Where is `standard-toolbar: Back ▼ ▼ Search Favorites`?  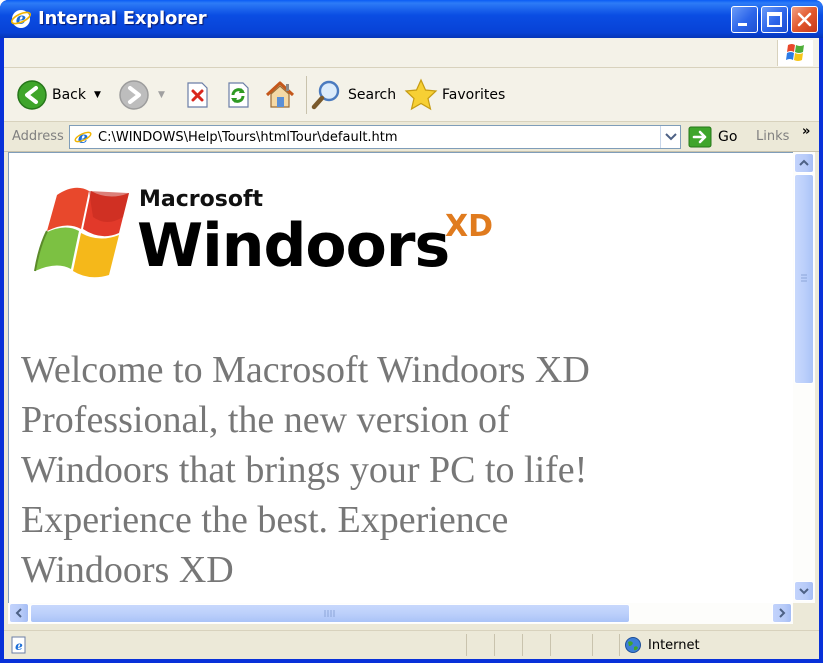 standard-toolbar: Back ▼ ▼ Search Favorites is located at coordinates (411, 95).